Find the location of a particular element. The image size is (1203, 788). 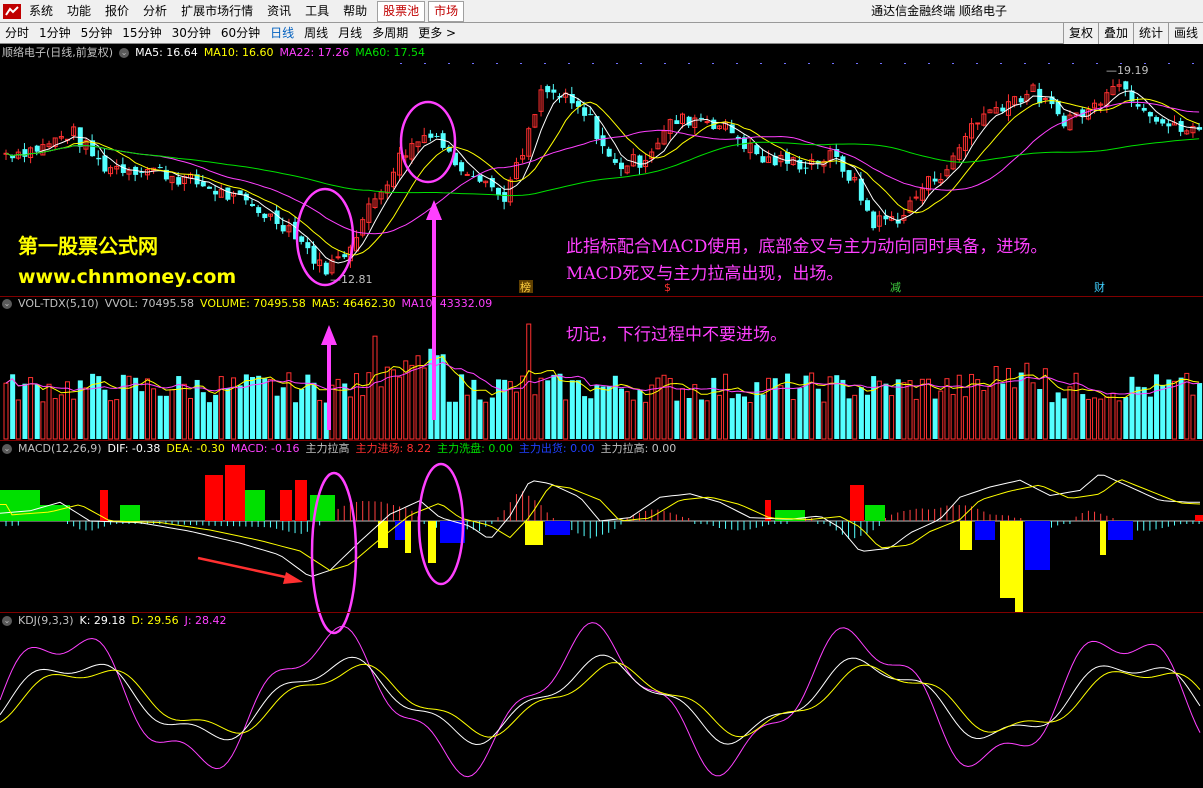

menu-help: 帮助 is located at coordinates (355, 11).